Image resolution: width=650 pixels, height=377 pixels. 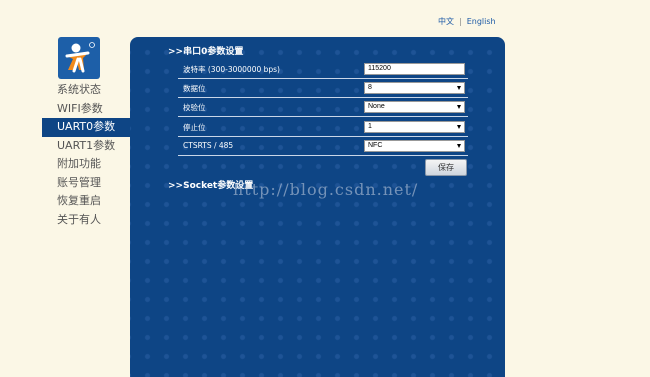 What do you see at coordinates (323, 89) in the screenshot?
I see `data-bits-row: 数据位 8` at bounding box center [323, 89].